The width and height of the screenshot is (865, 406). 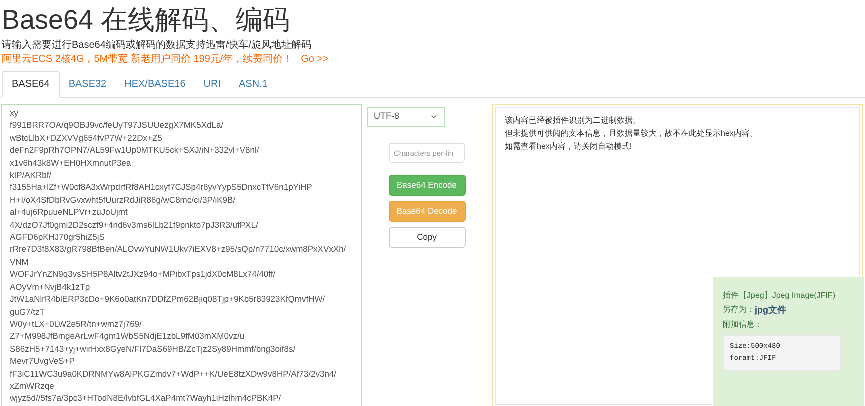 What do you see at coordinates (168, 299) in the screenshot?
I see `input-line: JtW1aNlrR4blERP3cDo+9K6o0atKn7DDfZPm62Bjiq08Tjp+9Kb5r83923KfQmvfHW/` at bounding box center [168, 299].